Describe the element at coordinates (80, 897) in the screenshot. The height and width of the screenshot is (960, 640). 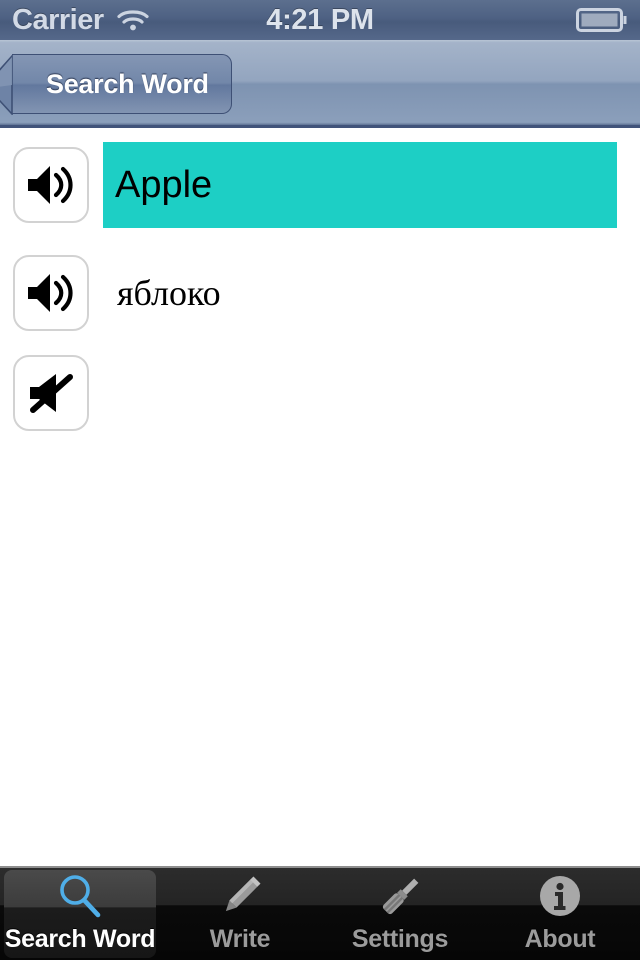
I see `magnifying-glass-icon` at that location.